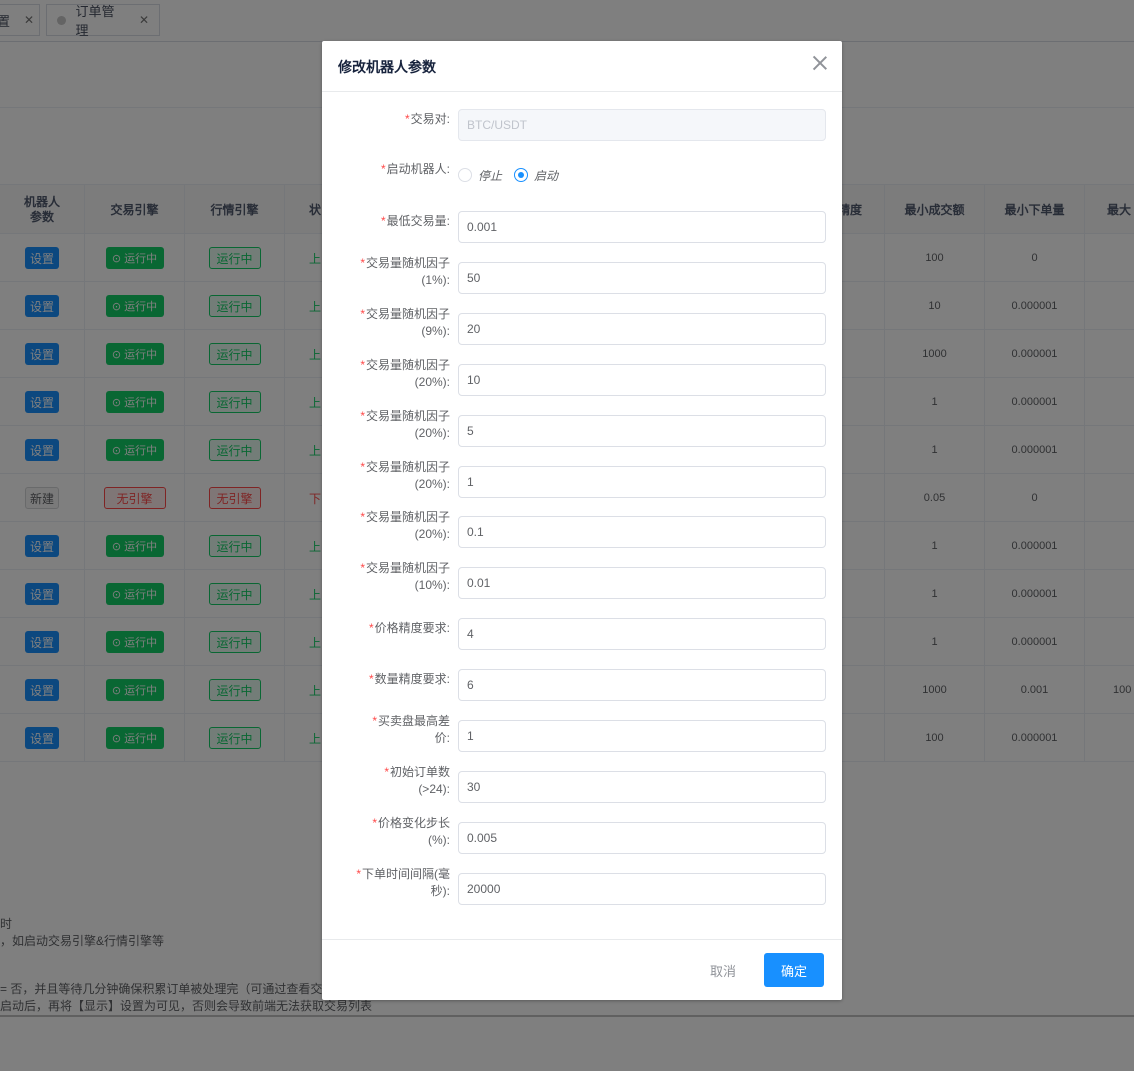  What do you see at coordinates (480, 175) in the screenshot?
I see `radio-stop: 停止` at bounding box center [480, 175].